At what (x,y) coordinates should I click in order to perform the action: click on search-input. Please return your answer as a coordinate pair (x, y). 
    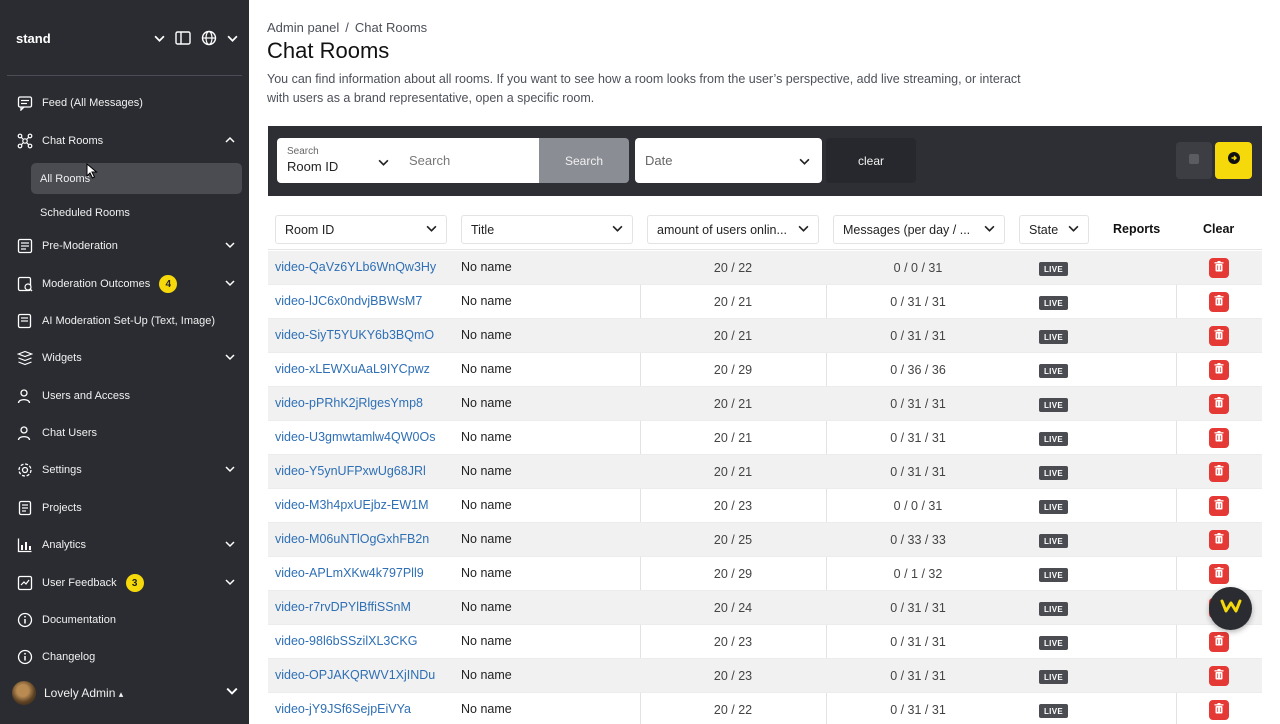
    Looking at the image, I should click on (469, 160).